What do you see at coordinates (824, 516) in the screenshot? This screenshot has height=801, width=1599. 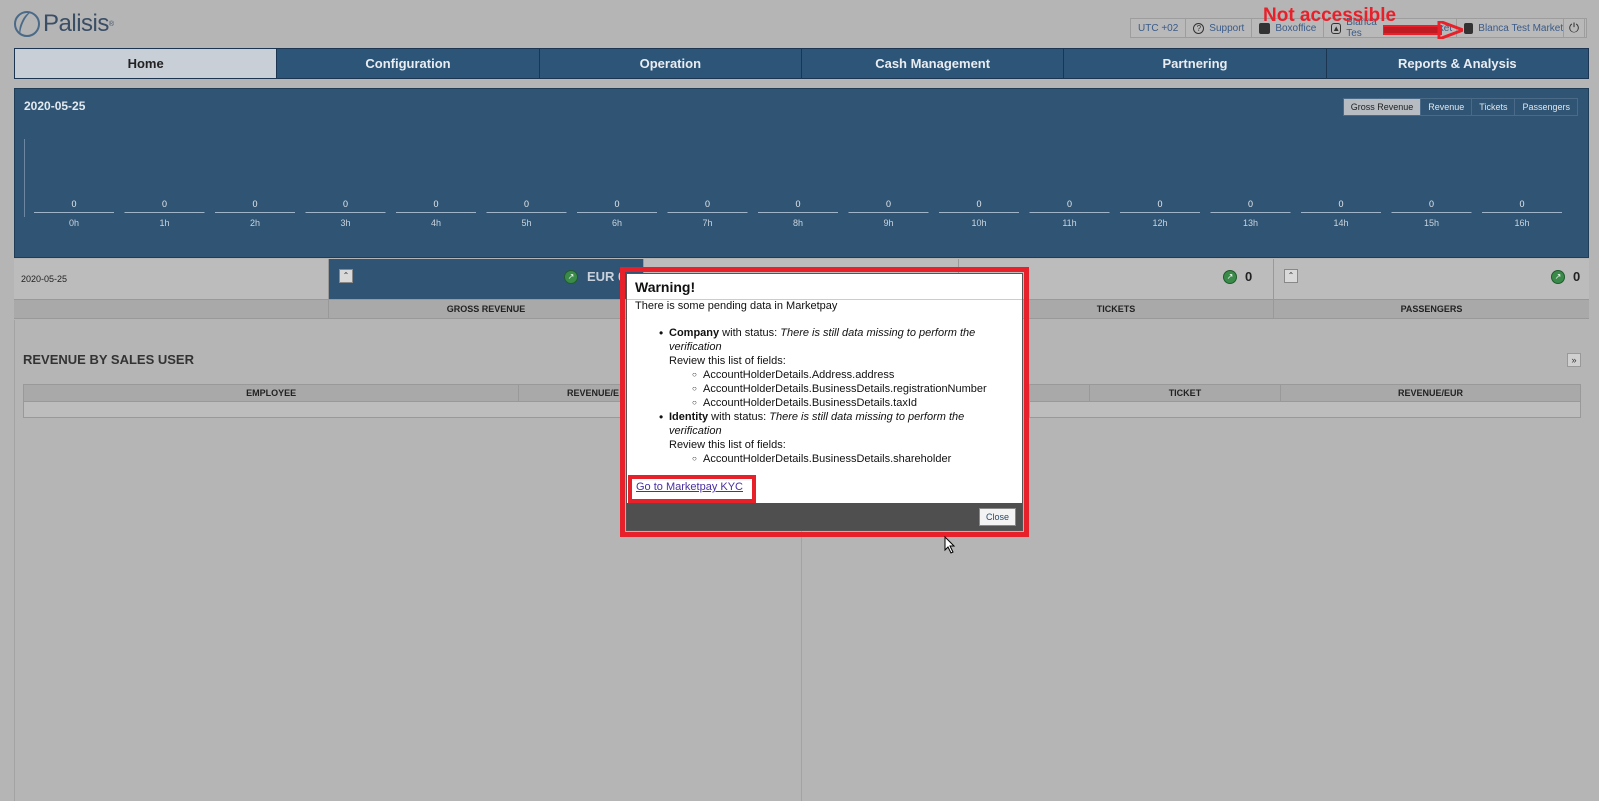 I see `dialog-footer: Close` at bounding box center [824, 516].